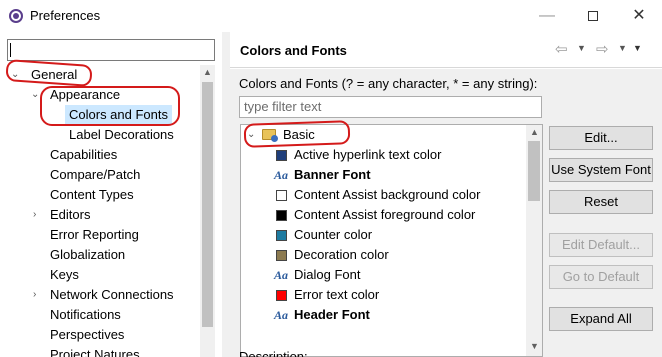 The width and height of the screenshot is (662, 357). Describe the element at coordinates (601, 202) in the screenshot. I see `reset-button: Reset` at that location.